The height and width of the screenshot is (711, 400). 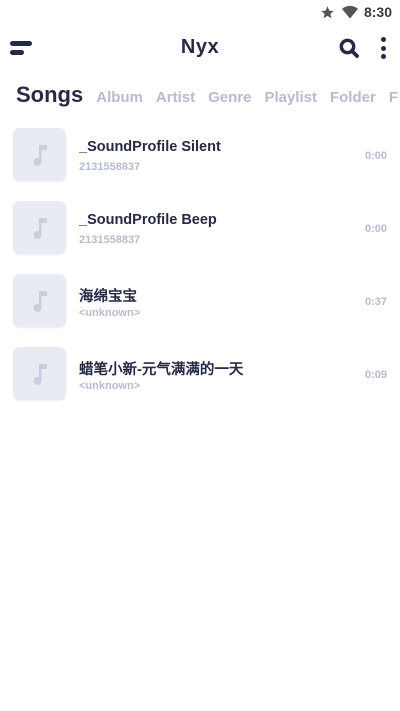 I want to click on more-vertical-icon, so click(x=383, y=48).